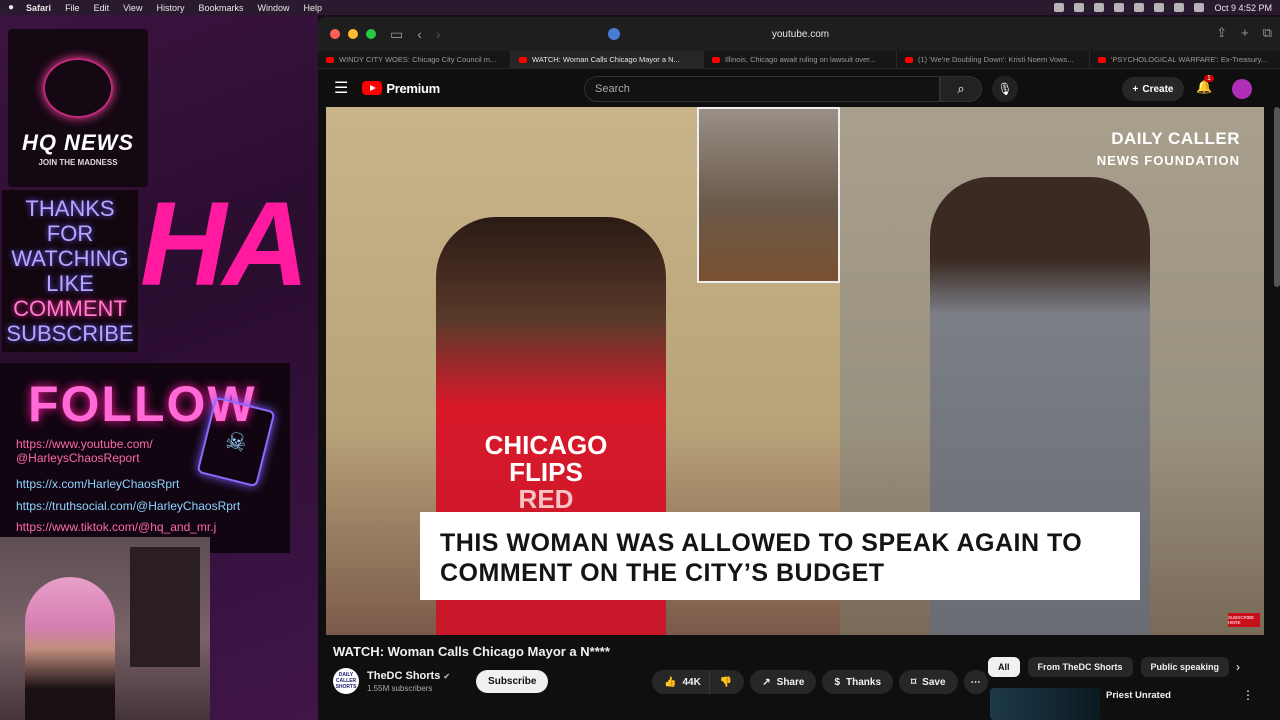 The height and width of the screenshot is (720, 1280). What do you see at coordinates (1242, 89) in the screenshot?
I see `account-avatar` at bounding box center [1242, 89].